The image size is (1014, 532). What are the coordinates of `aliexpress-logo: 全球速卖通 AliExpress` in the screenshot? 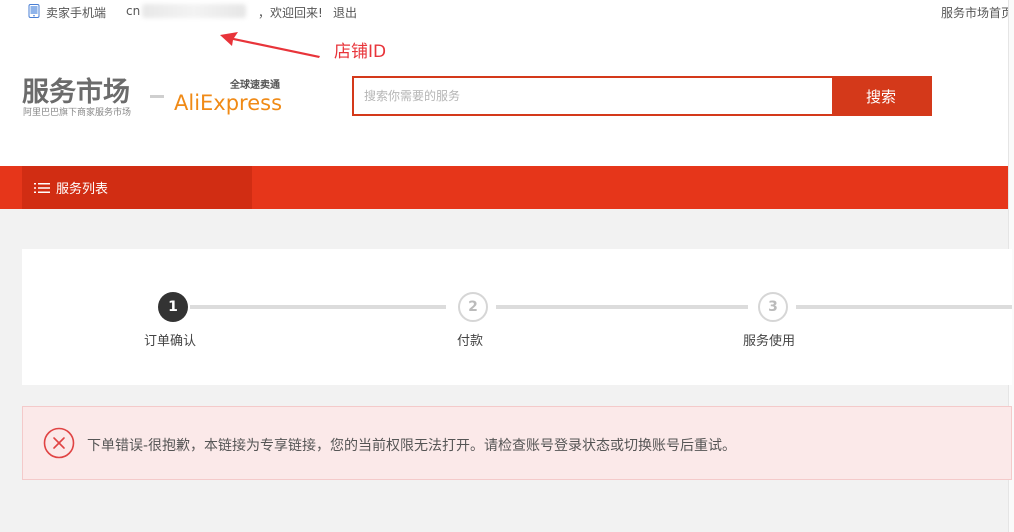 It's located at (232, 97).